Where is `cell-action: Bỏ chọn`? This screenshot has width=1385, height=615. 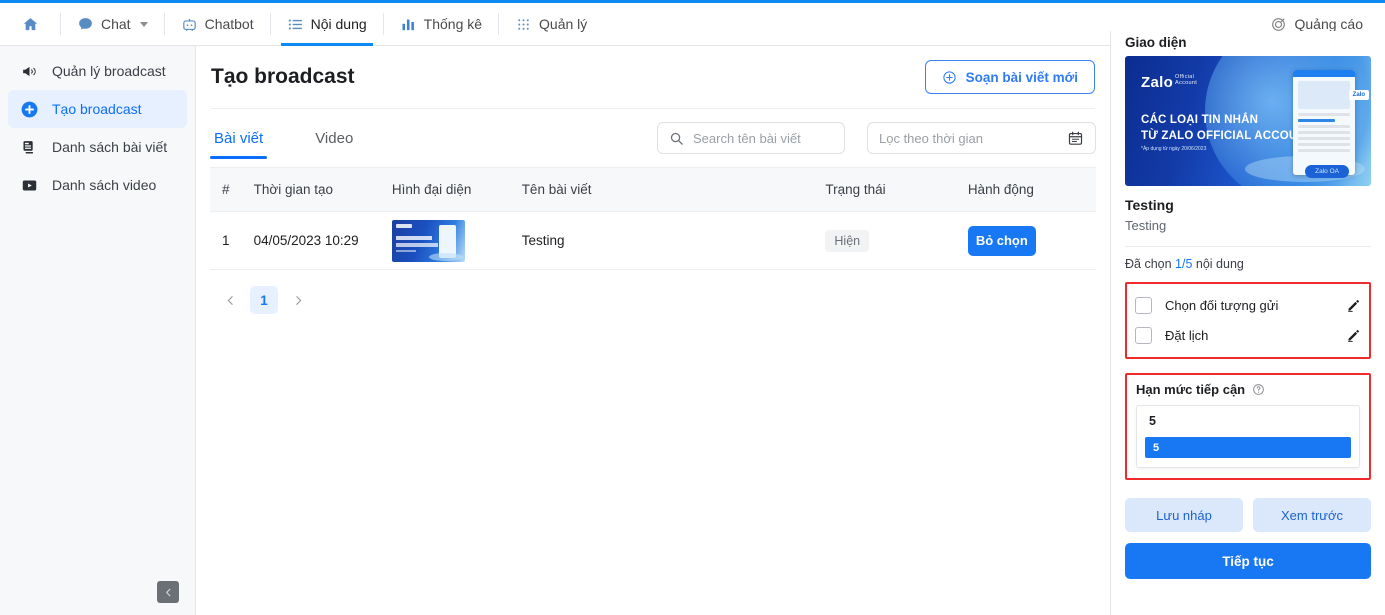
cell-action: Bỏ chọn is located at coordinates (1027, 240).